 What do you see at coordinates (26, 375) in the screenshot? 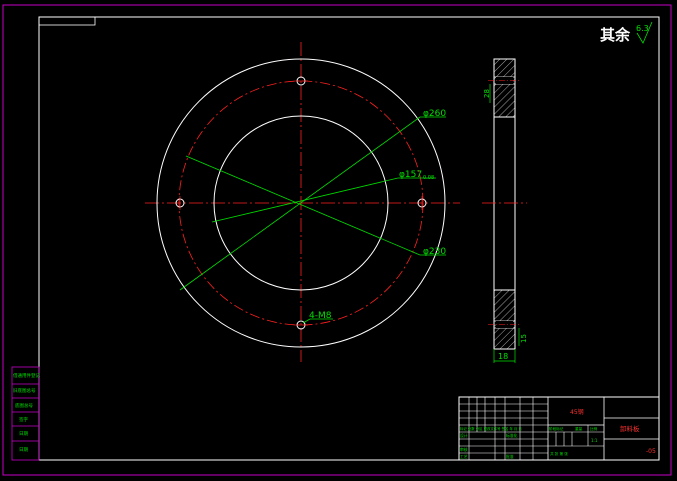
I see `side-strip-cell-1: 借通用件登记` at bounding box center [26, 375].